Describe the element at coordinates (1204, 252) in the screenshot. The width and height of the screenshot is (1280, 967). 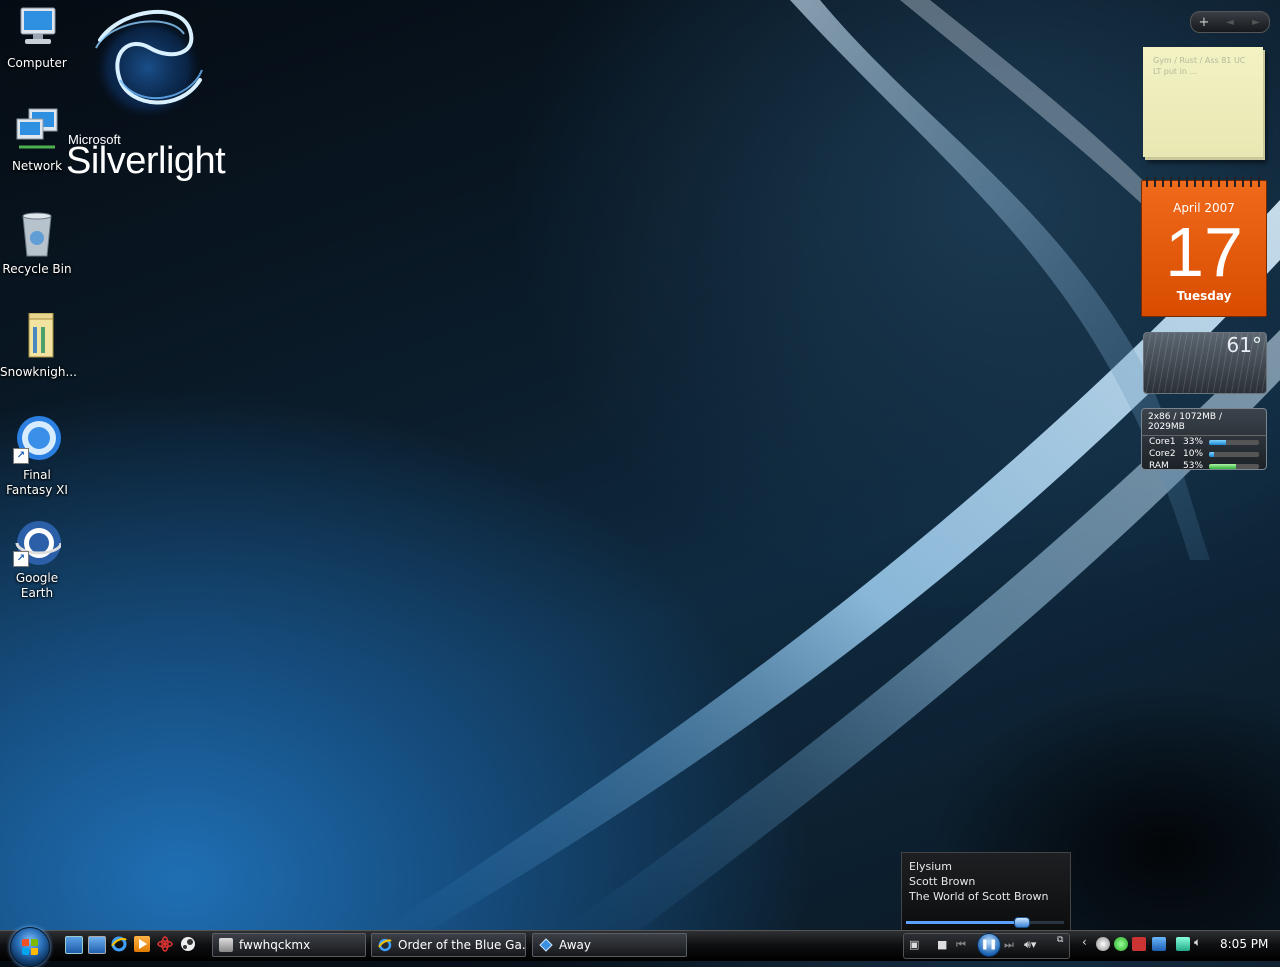
I see `calendar-day: 17` at that location.